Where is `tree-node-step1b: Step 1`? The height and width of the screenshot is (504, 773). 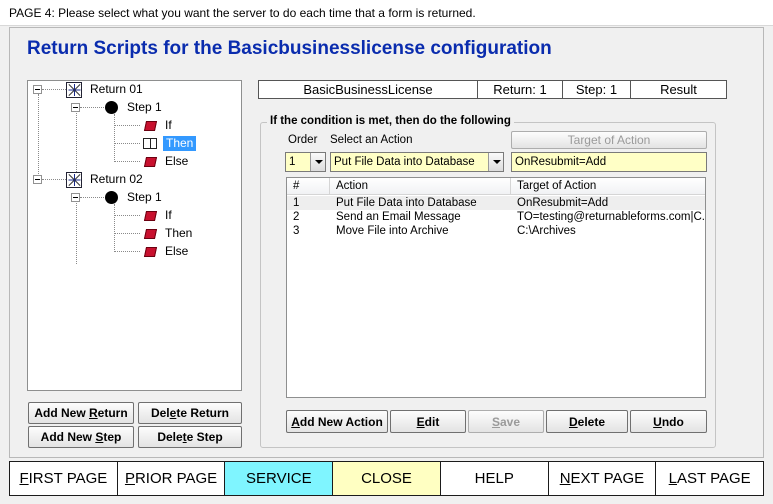
tree-node-step1b: Step 1 is located at coordinates (135, 197).